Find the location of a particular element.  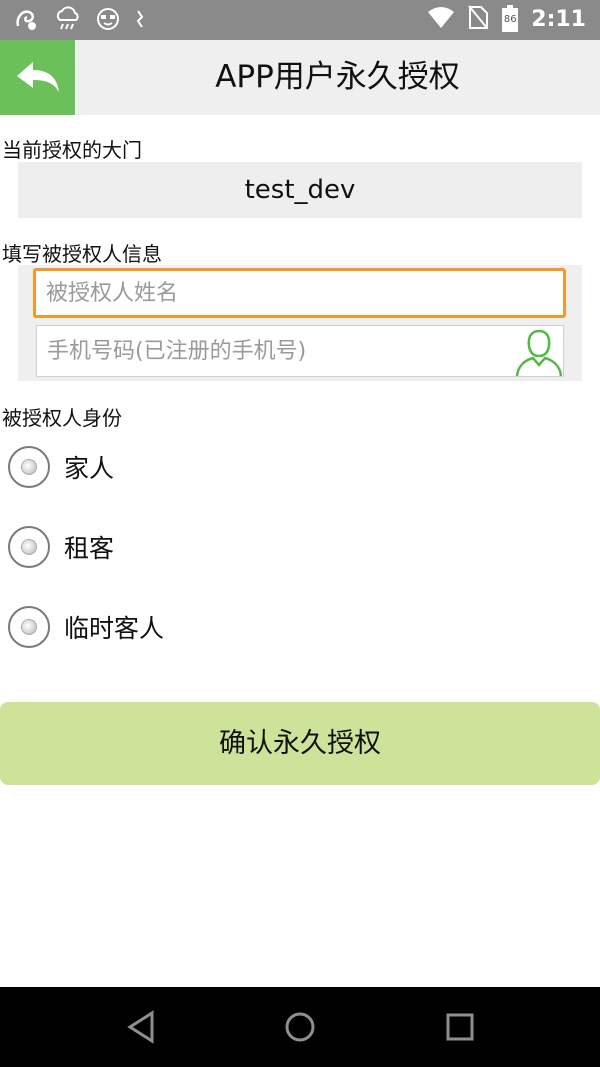

nav-recents-button is located at coordinates (460, 1027).